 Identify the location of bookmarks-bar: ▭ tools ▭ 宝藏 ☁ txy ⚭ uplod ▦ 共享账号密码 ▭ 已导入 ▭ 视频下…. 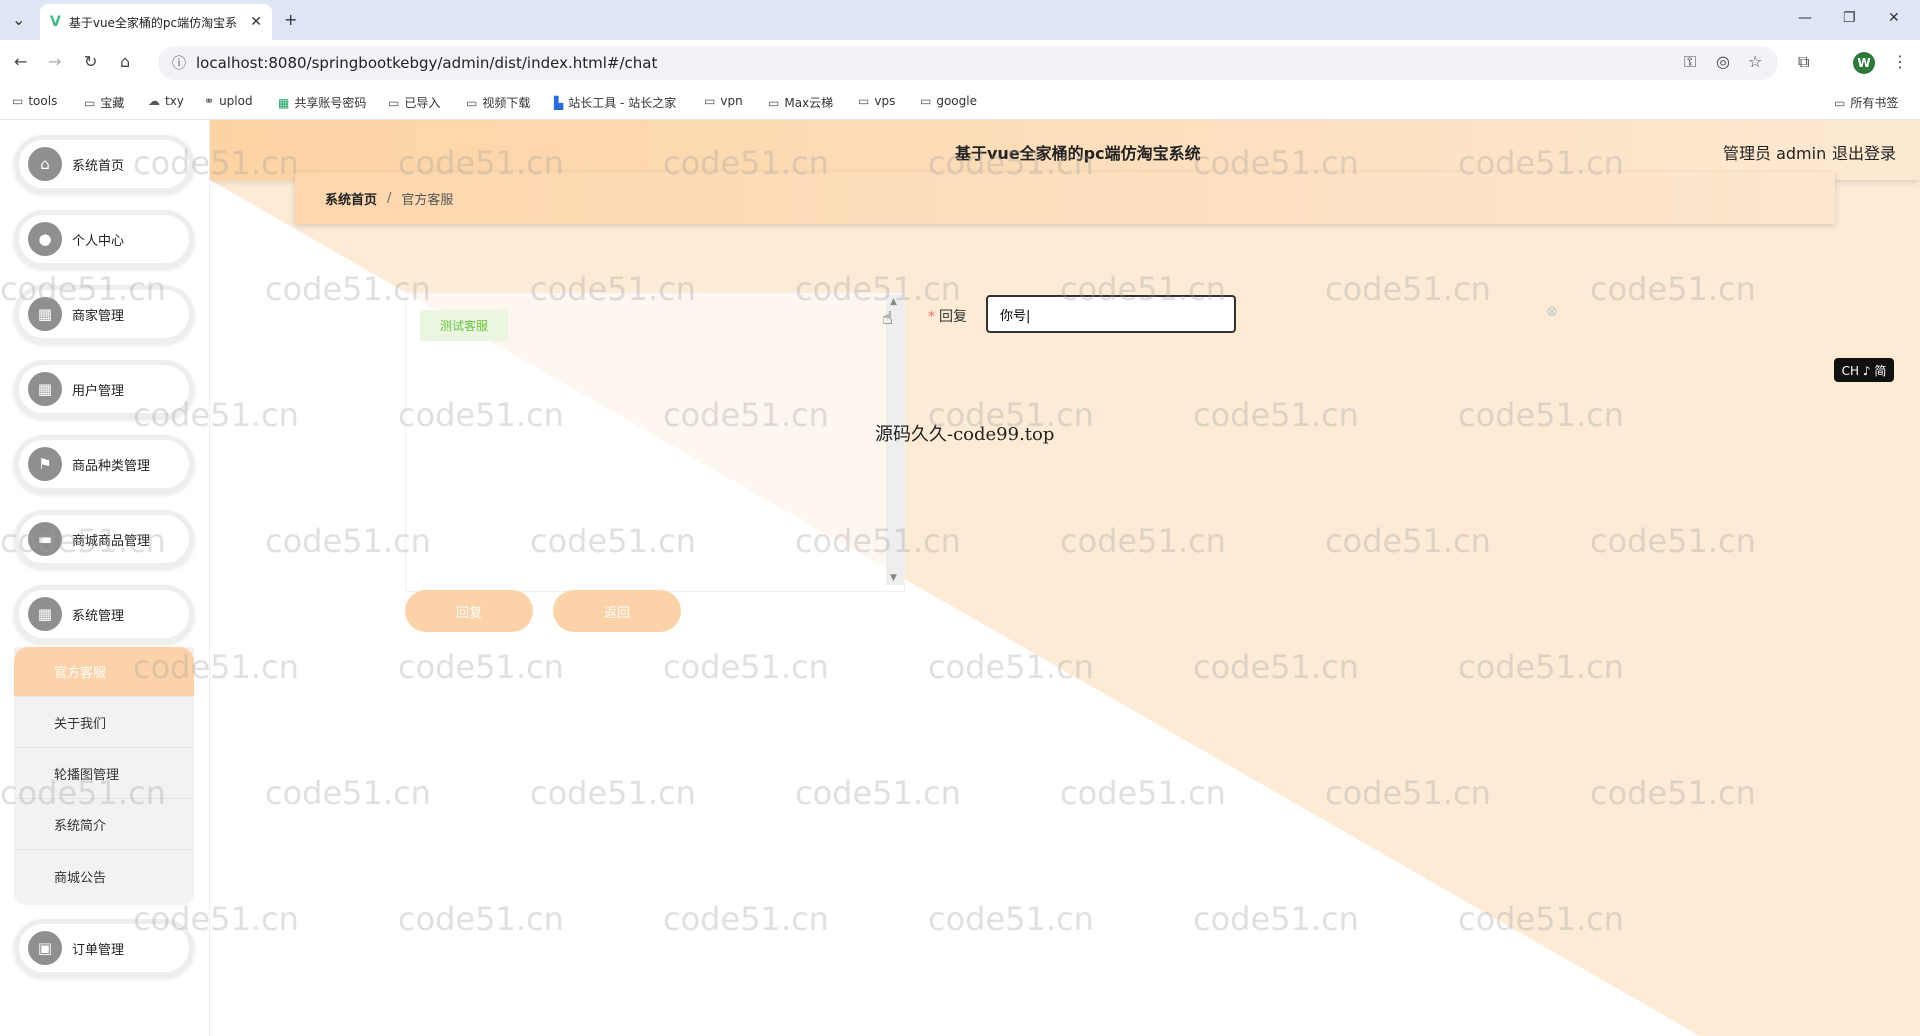
(960, 103).